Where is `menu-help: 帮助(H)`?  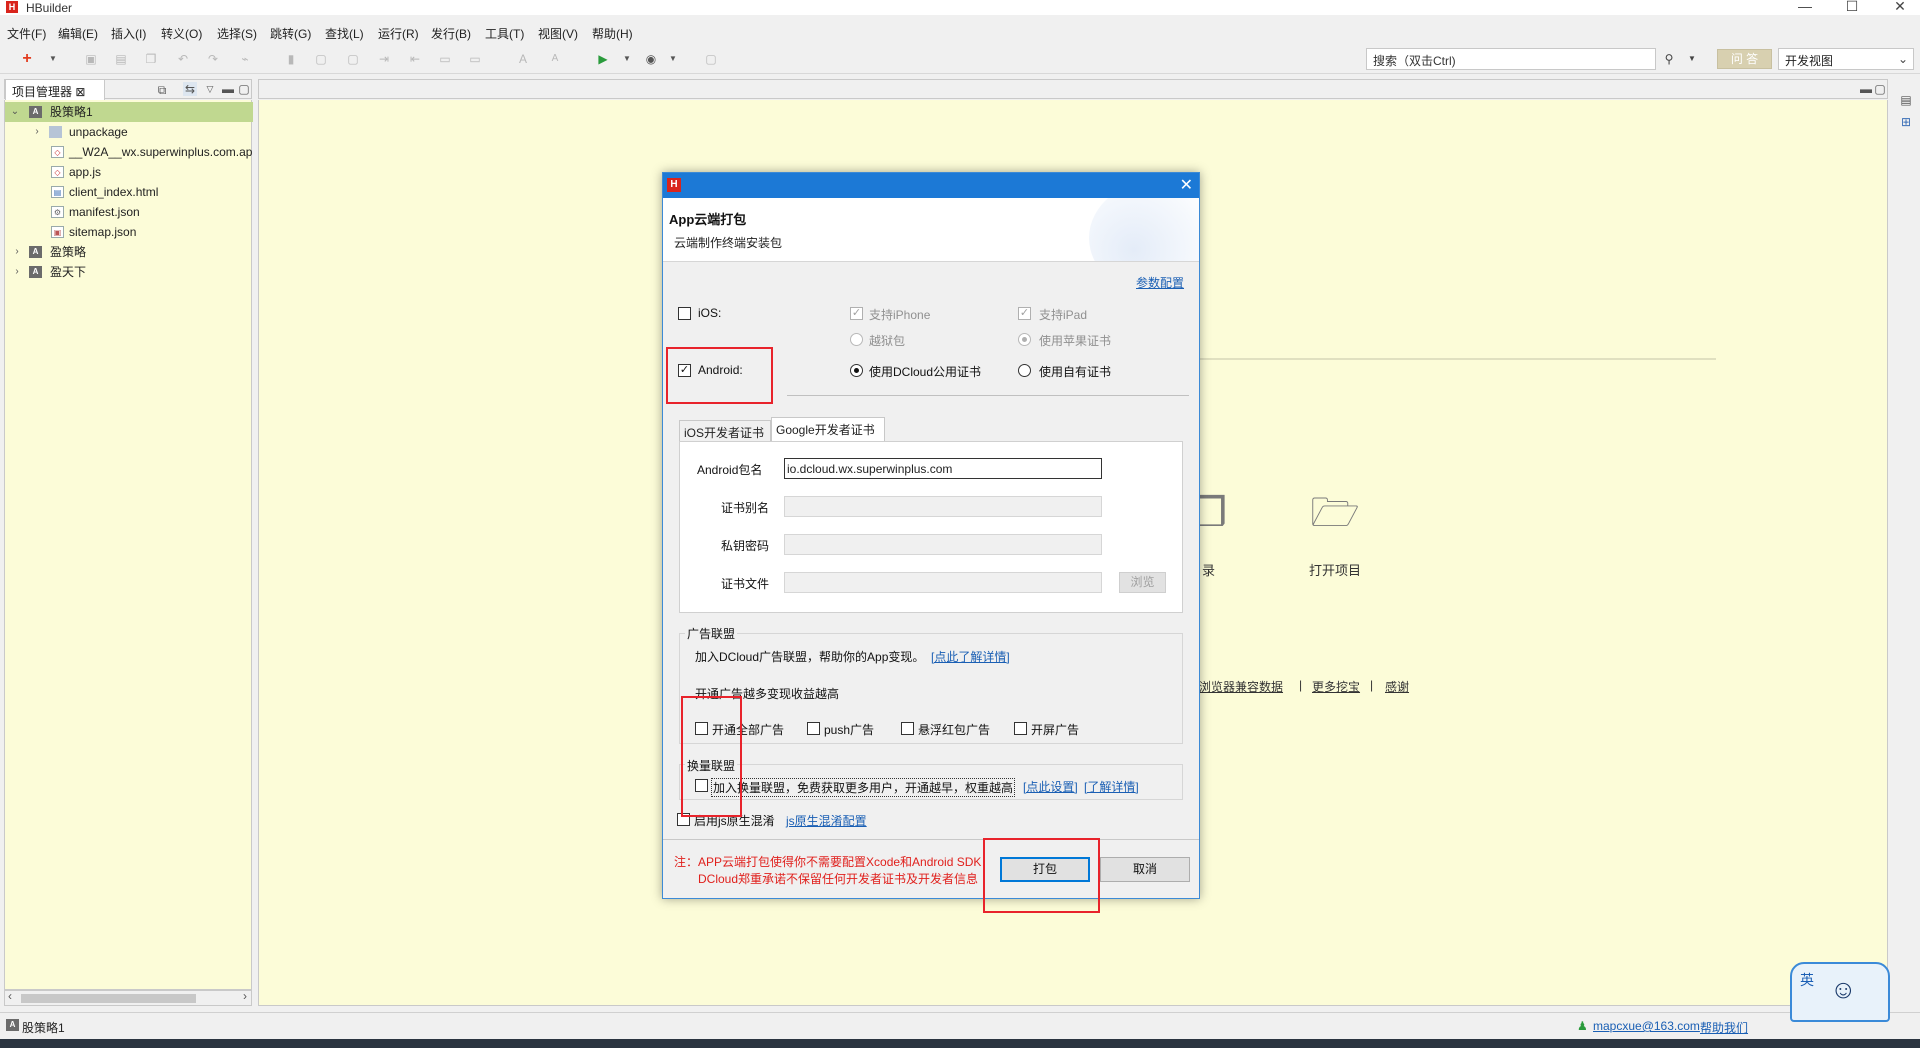 menu-help: 帮助(H) is located at coordinates (612, 33).